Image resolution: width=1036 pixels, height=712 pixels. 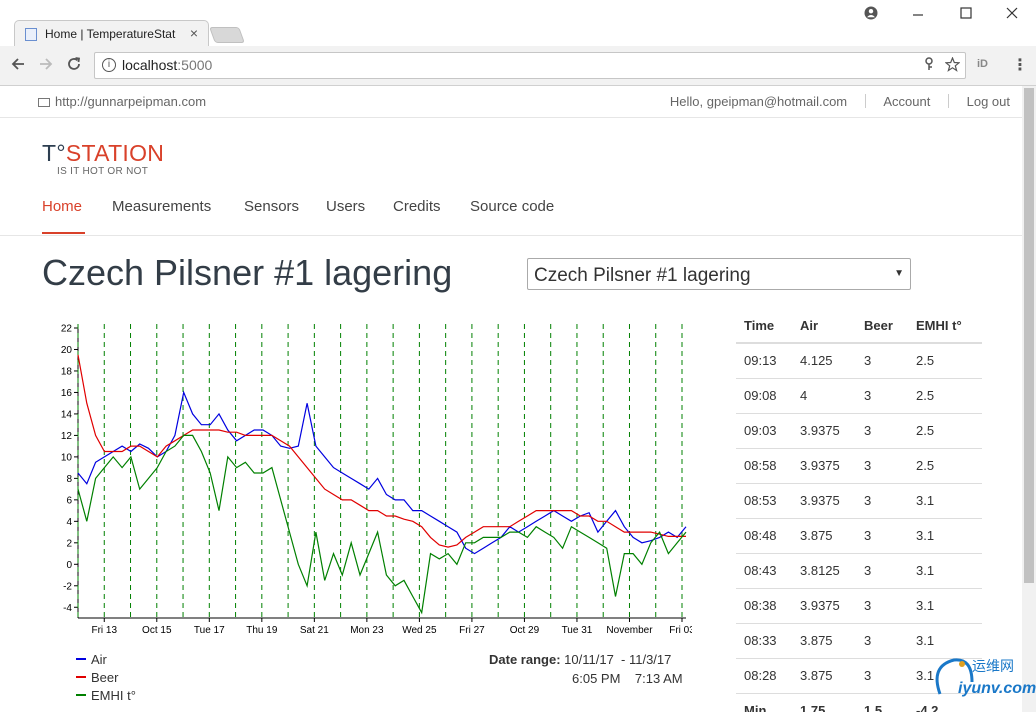 What do you see at coordinates (167, 65) in the screenshot?
I see `url-text: localhost:5000` at bounding box center [167, 65].